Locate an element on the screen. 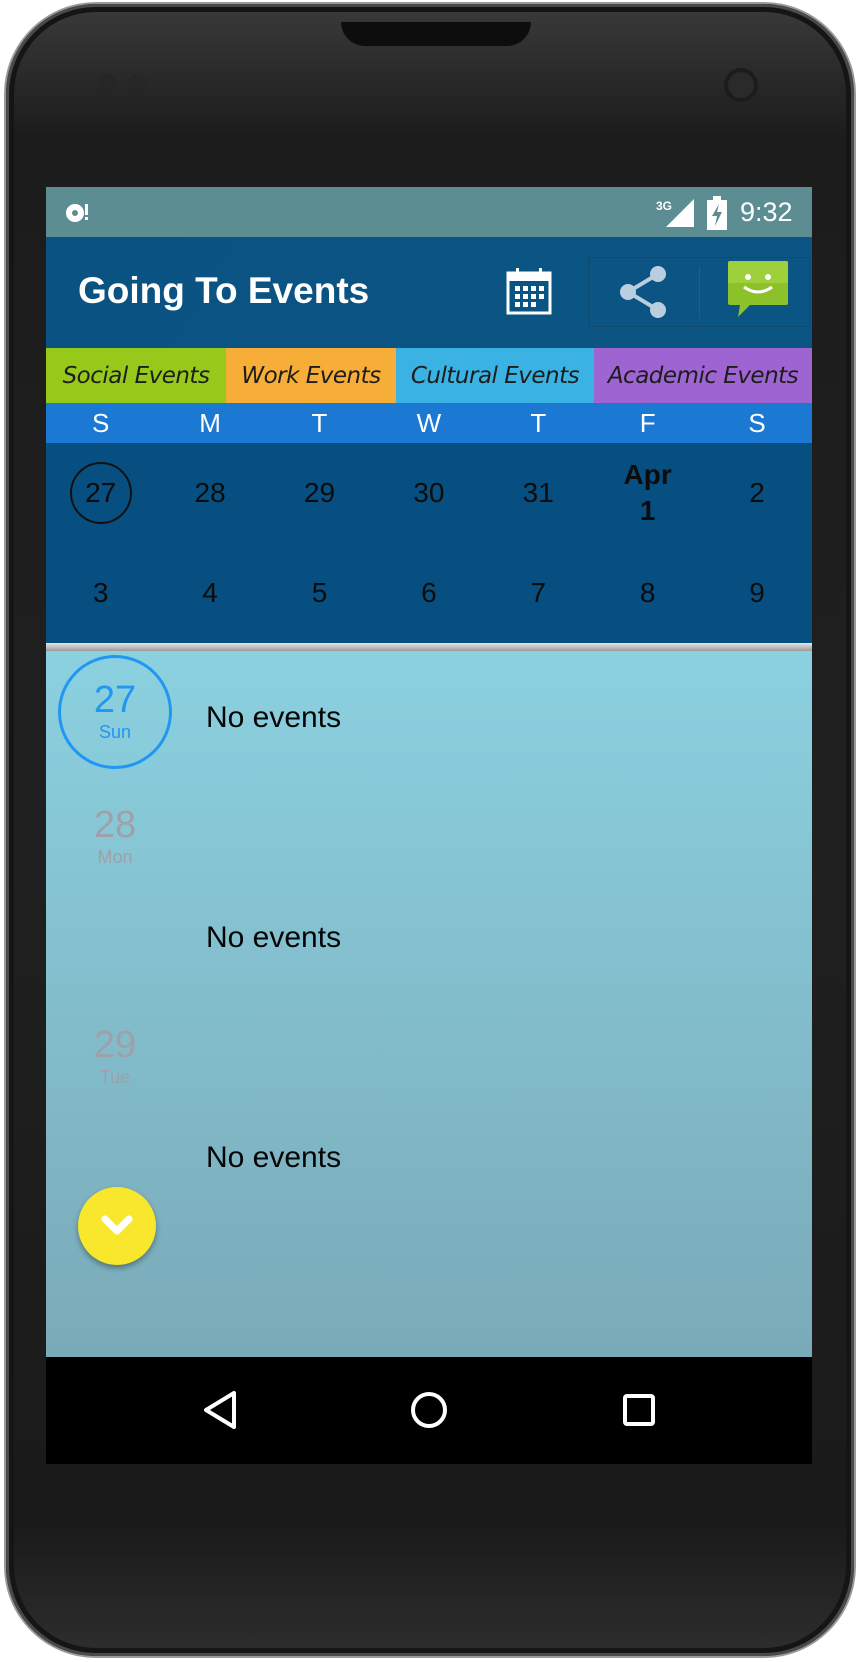  agenda-day-number: 27 is located at coordinates (115, 700).